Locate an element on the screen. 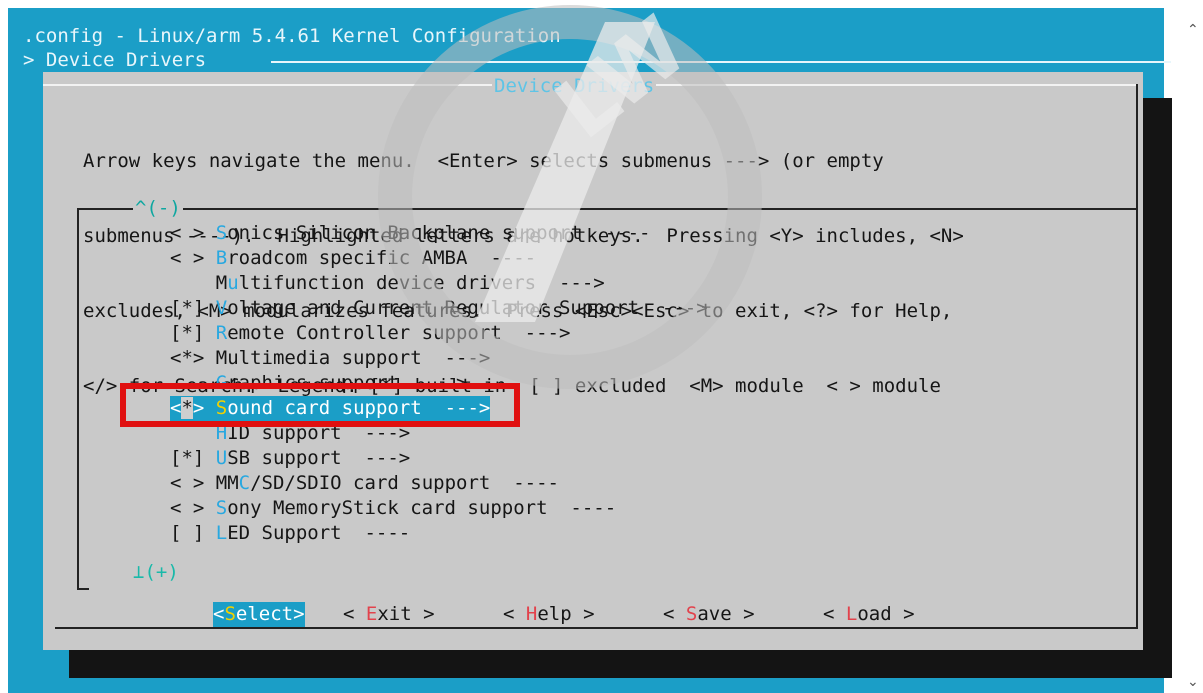 The height and width of the screenshot is (693, 1203). menu-item: [*] Remote Controller support ---> is located at coordinates (370, 333).